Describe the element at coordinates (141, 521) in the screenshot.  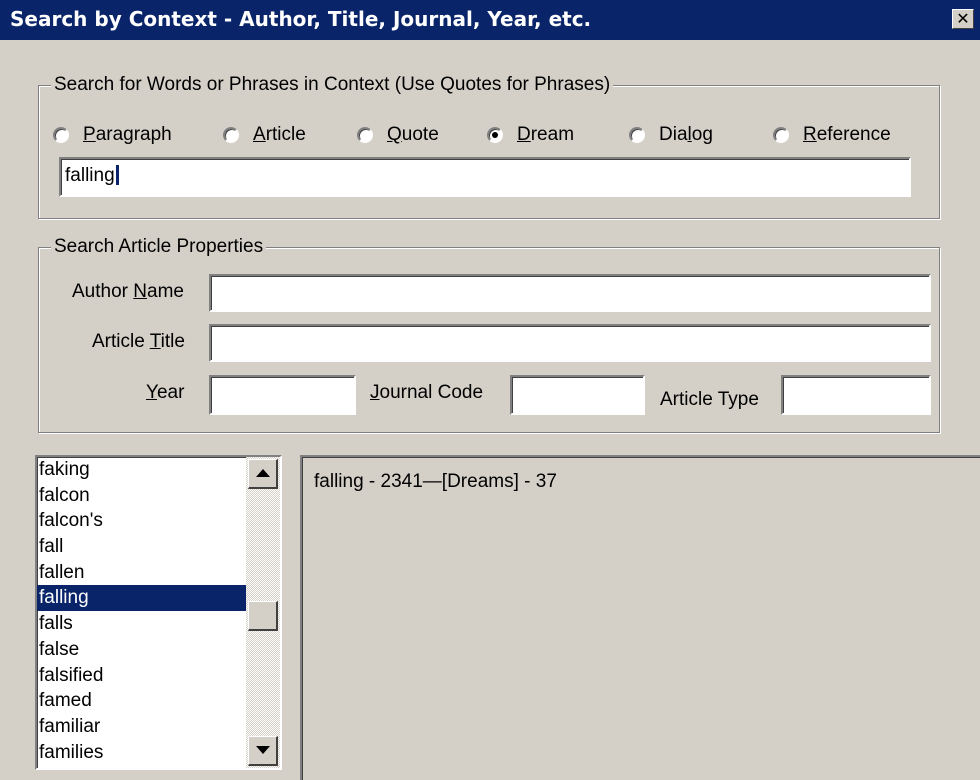
I see `list-item: falcon's` at that location.